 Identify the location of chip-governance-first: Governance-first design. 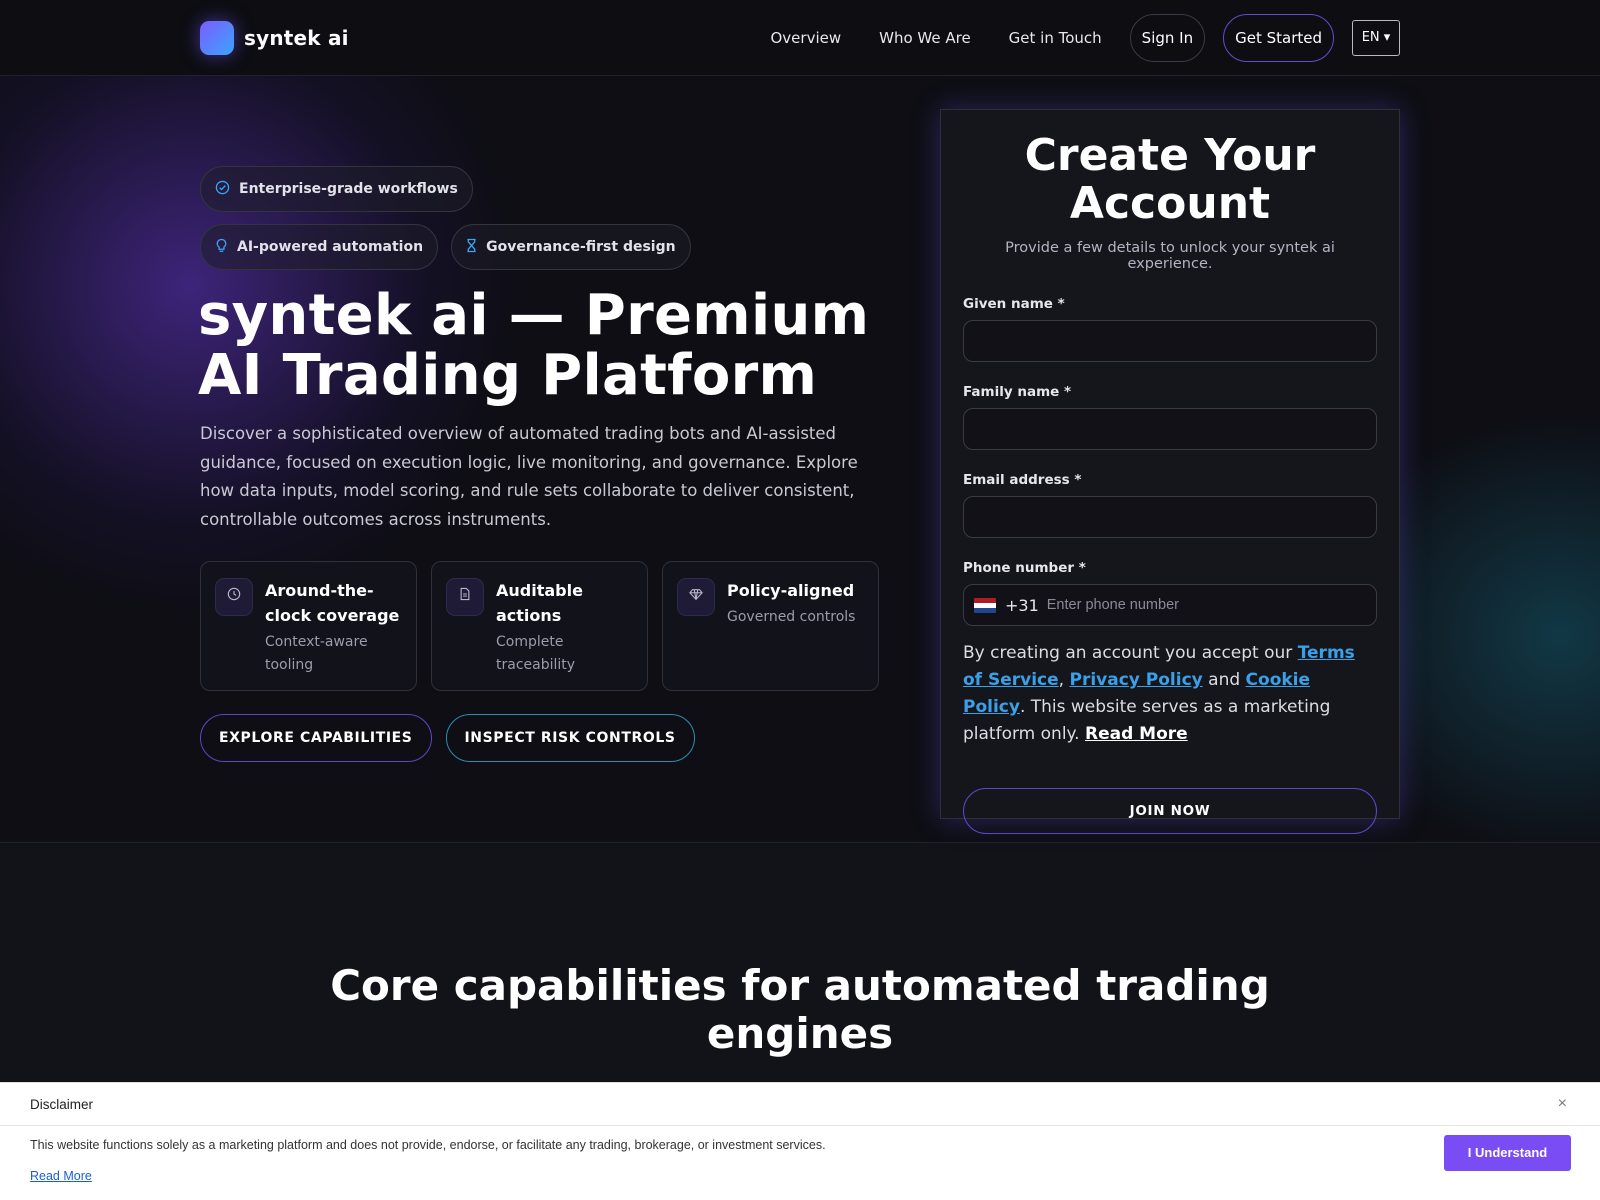
(571, 247).